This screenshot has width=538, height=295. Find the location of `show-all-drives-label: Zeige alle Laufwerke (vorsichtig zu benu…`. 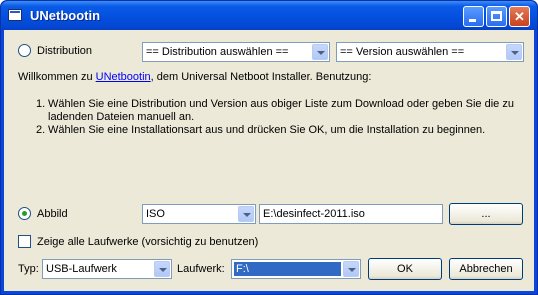

show-all-drives-label: Zeige alle Laufwerke (vorsichtig zu benu… is located at coordinates (148, 242).